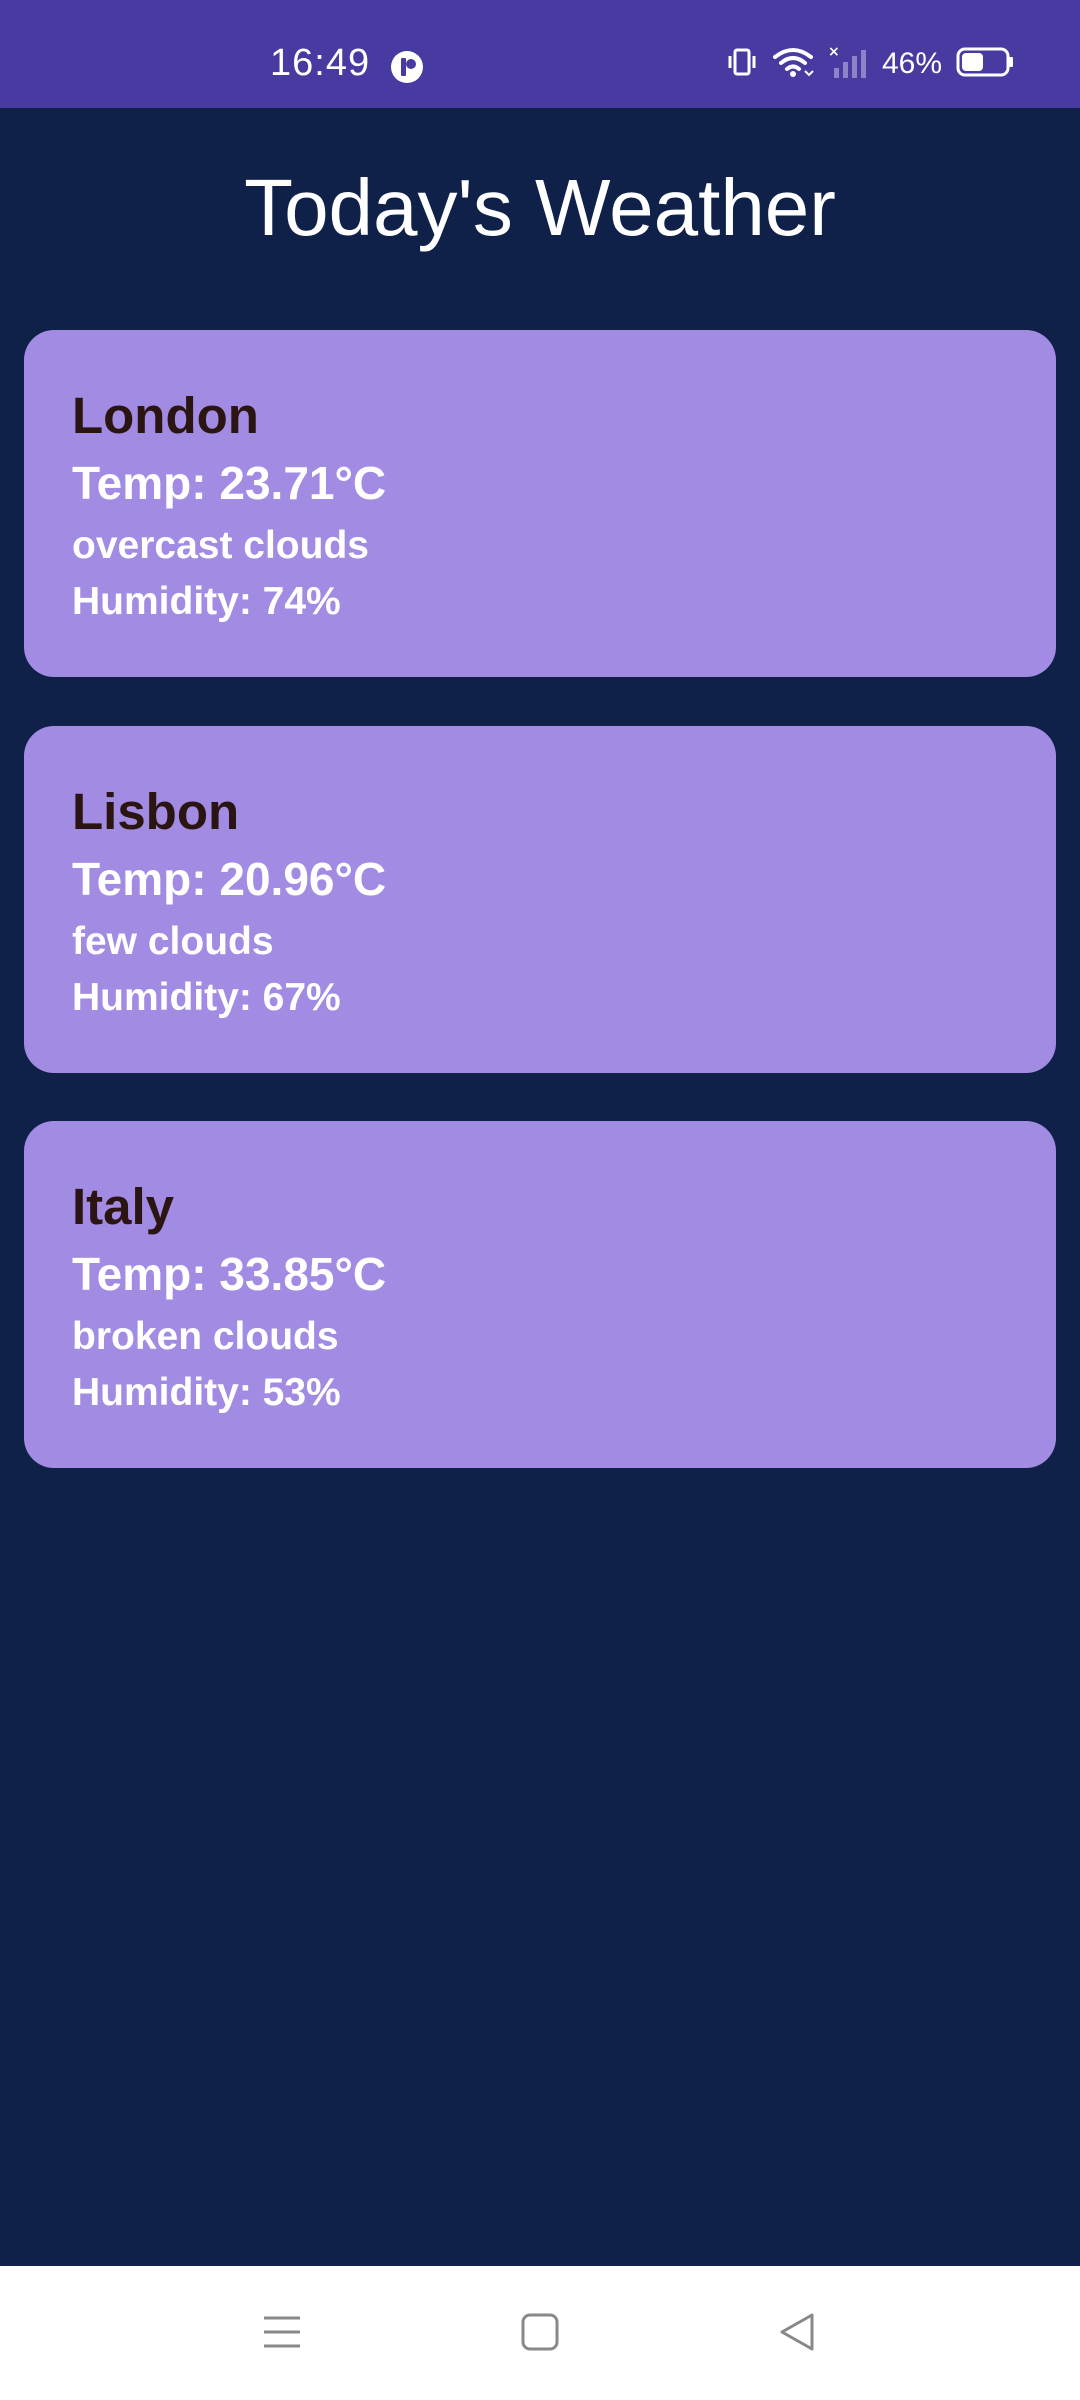 The image size is (1080, 2400). What do you see at coordinates (540, 54) in the screenshot?
I see `status-bar: 16:49 × 46%` at bounding box center [540, 54].